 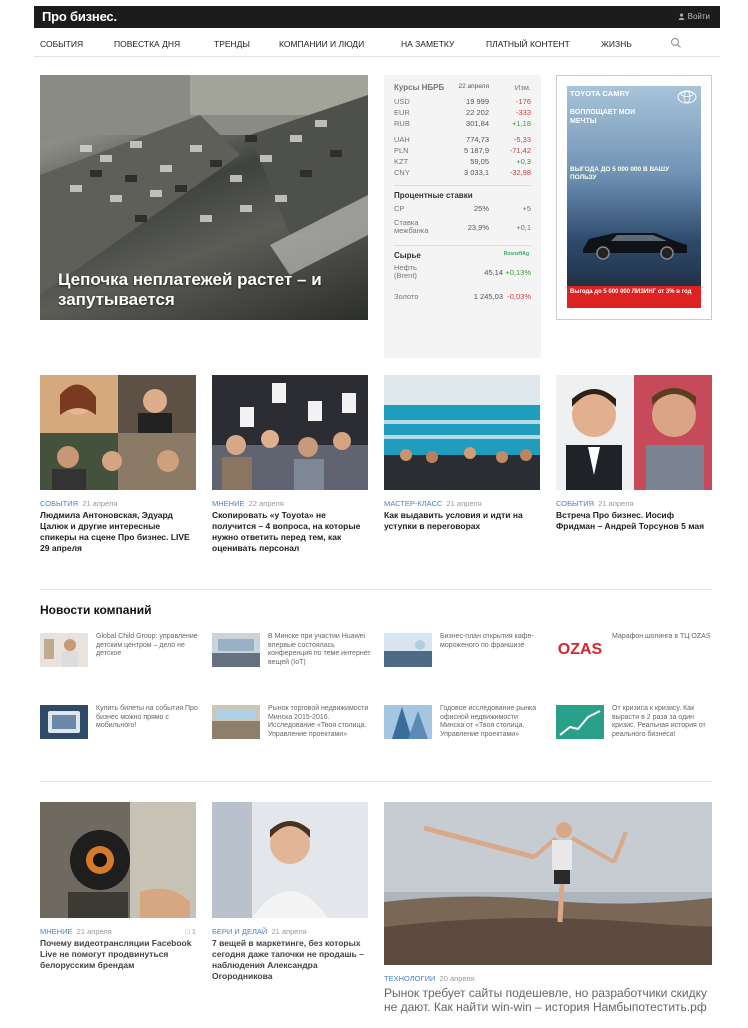 What do you see at coordinates (476, 172) in the screenshot?
I see `rate-value: 3 033,1` at bounding box center [476, 172].